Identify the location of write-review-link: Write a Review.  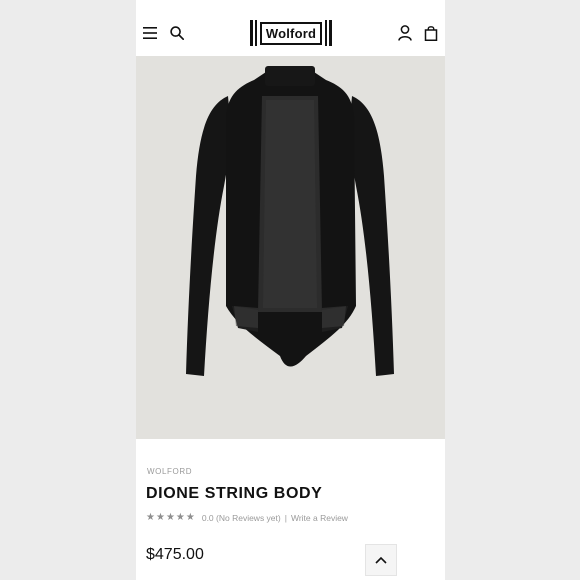
(319, 518).